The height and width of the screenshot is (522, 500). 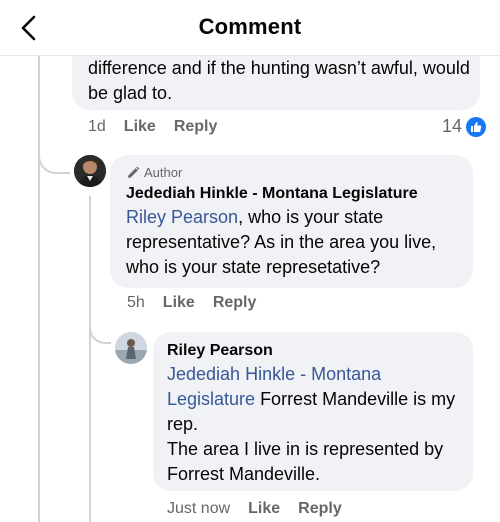 I want to click on comment-time: 1d, so click(x=97, y=127).